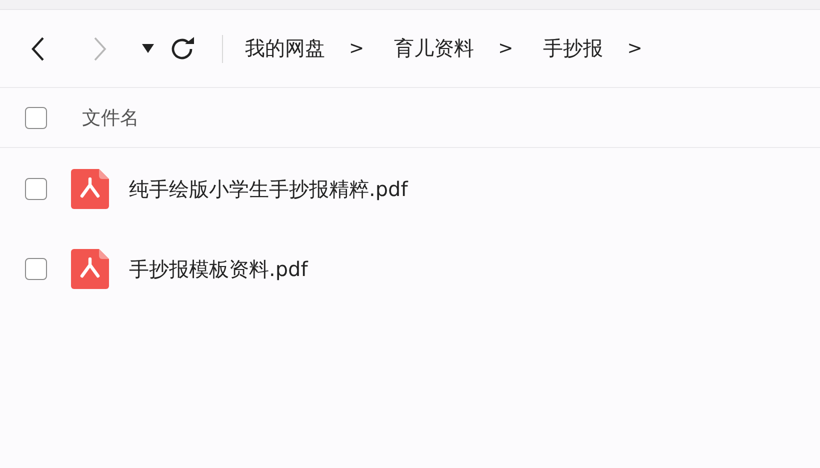  I want to click on refresh-icon, so click(183, 48).